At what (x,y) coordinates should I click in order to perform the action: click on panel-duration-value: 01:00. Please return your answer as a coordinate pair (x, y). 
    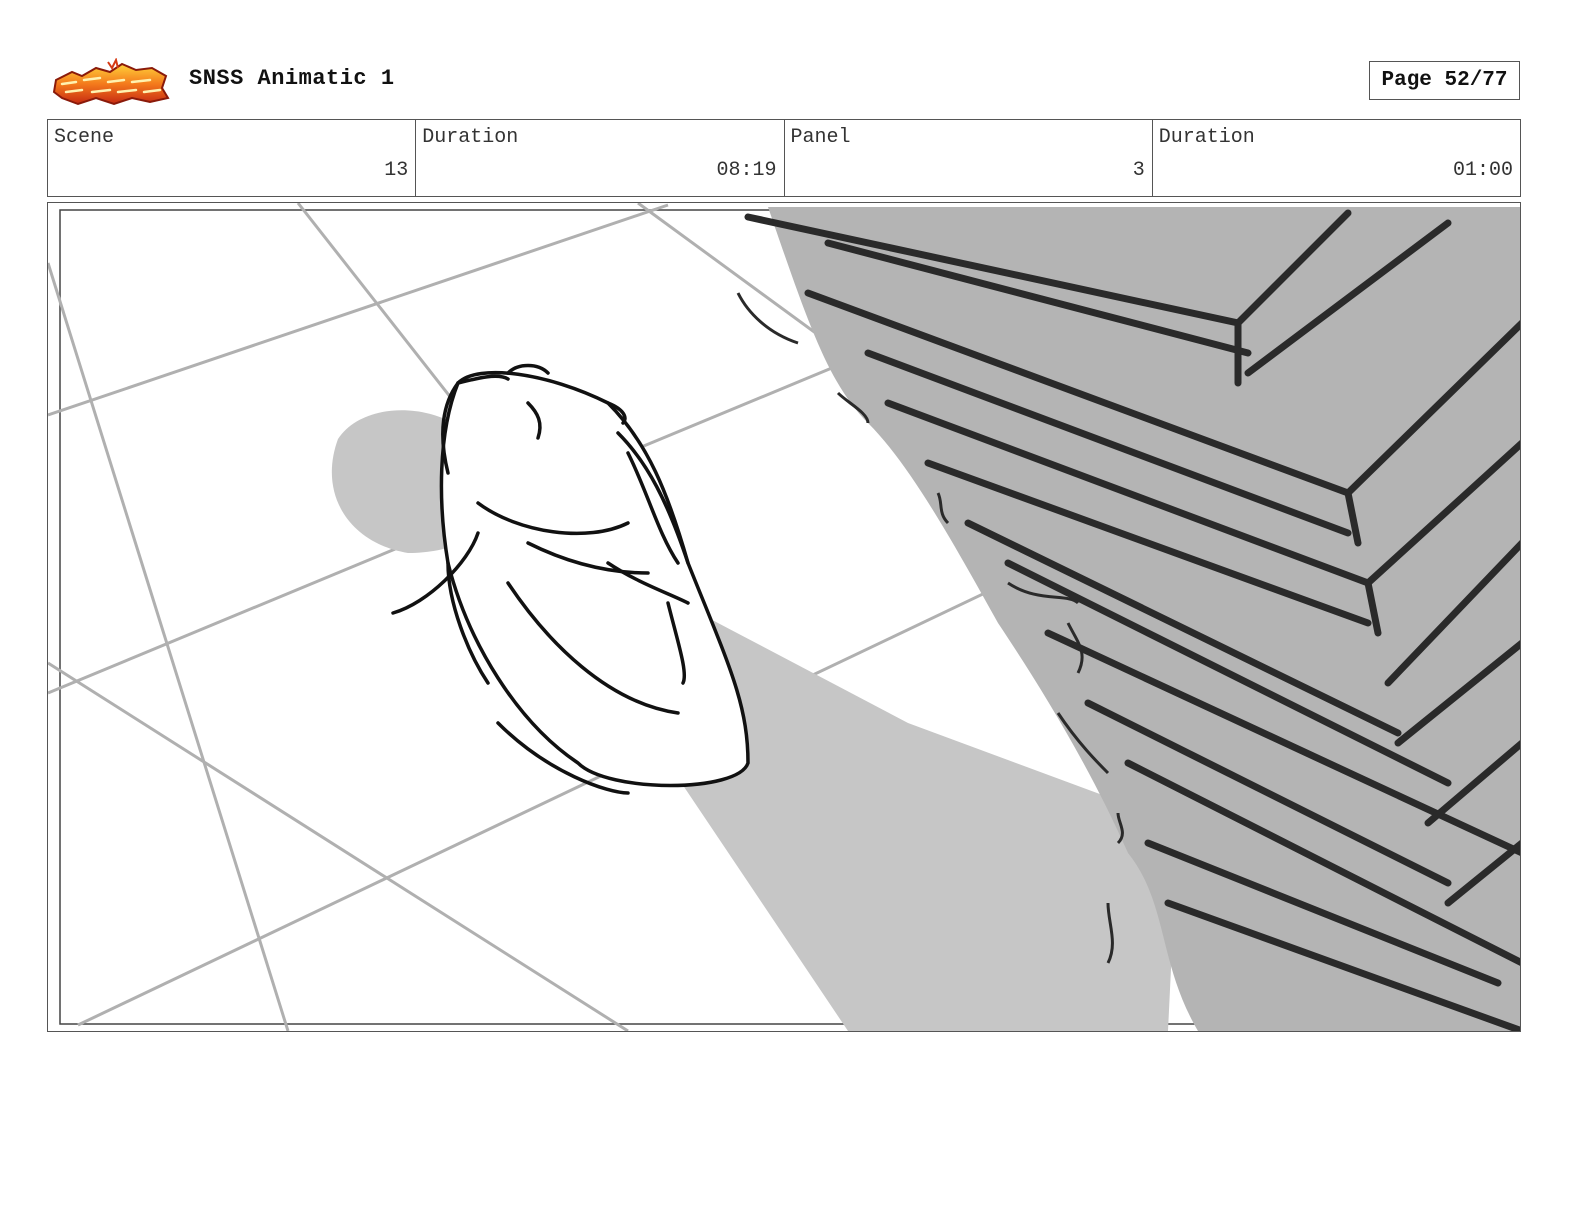
    Looking at the image, I should click on (1482, 170).